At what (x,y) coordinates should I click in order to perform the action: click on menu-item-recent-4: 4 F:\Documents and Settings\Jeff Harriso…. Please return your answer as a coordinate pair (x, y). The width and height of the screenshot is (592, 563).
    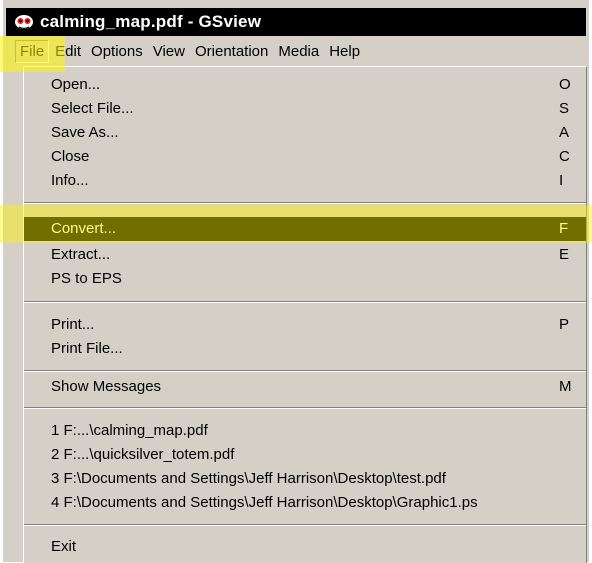
    Looking at the image, I should click on (305, 503).